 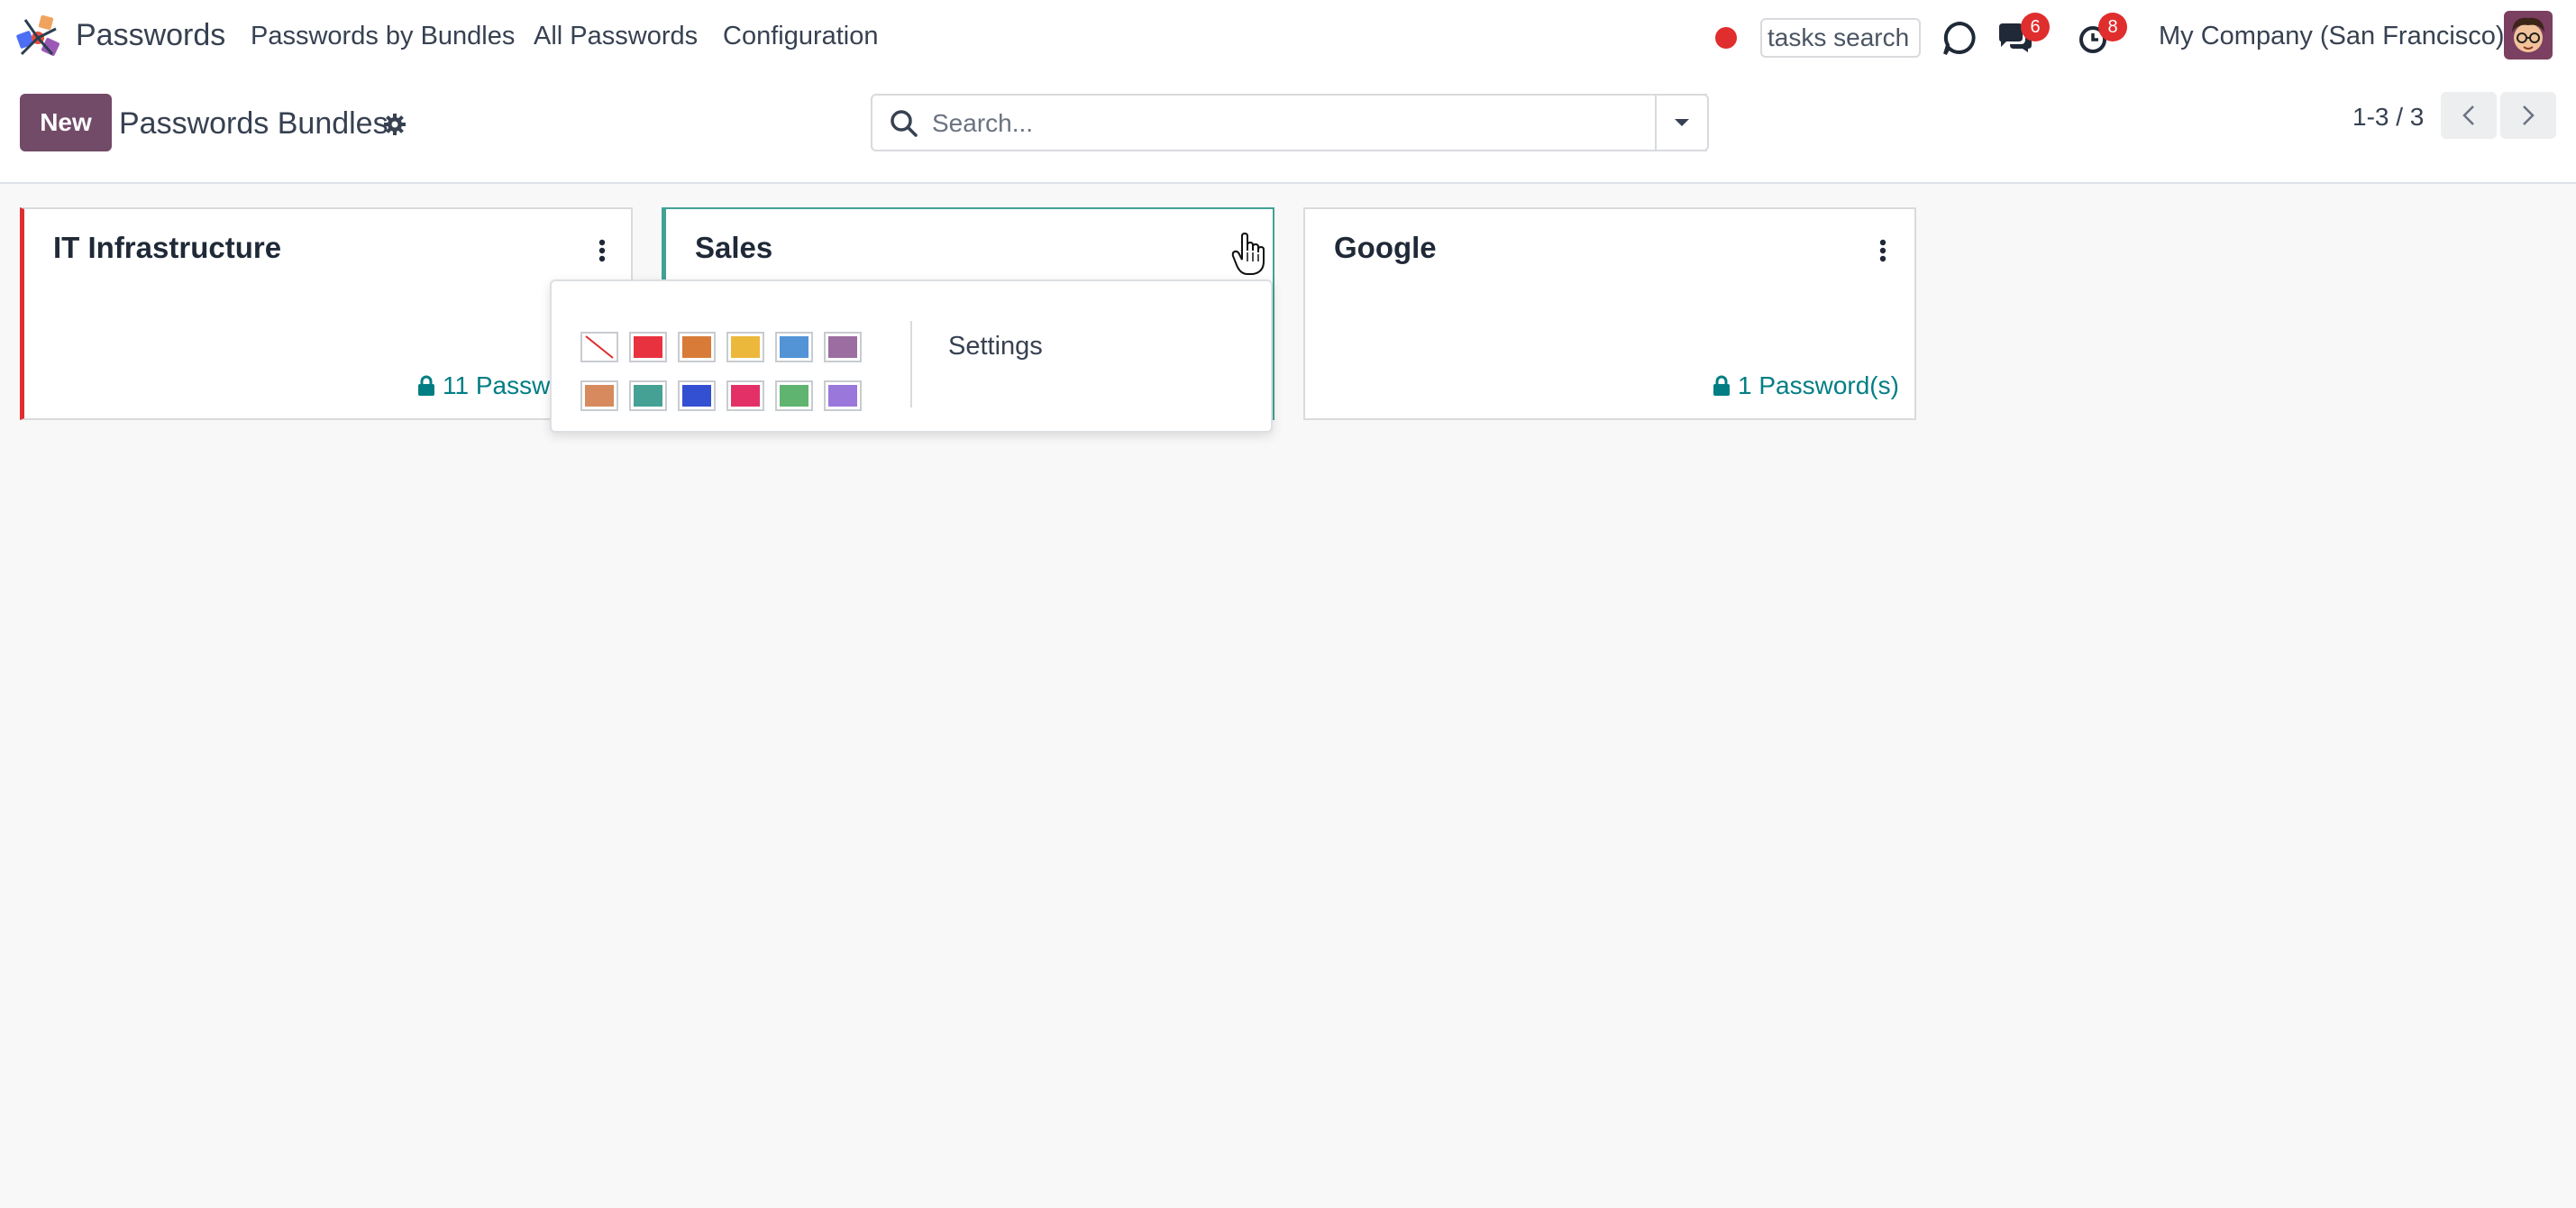 What do you see at coordinates (254, 123) in the screenshot?
I see `page-title: Passwords Bundles` at bounding box center [254, 123].